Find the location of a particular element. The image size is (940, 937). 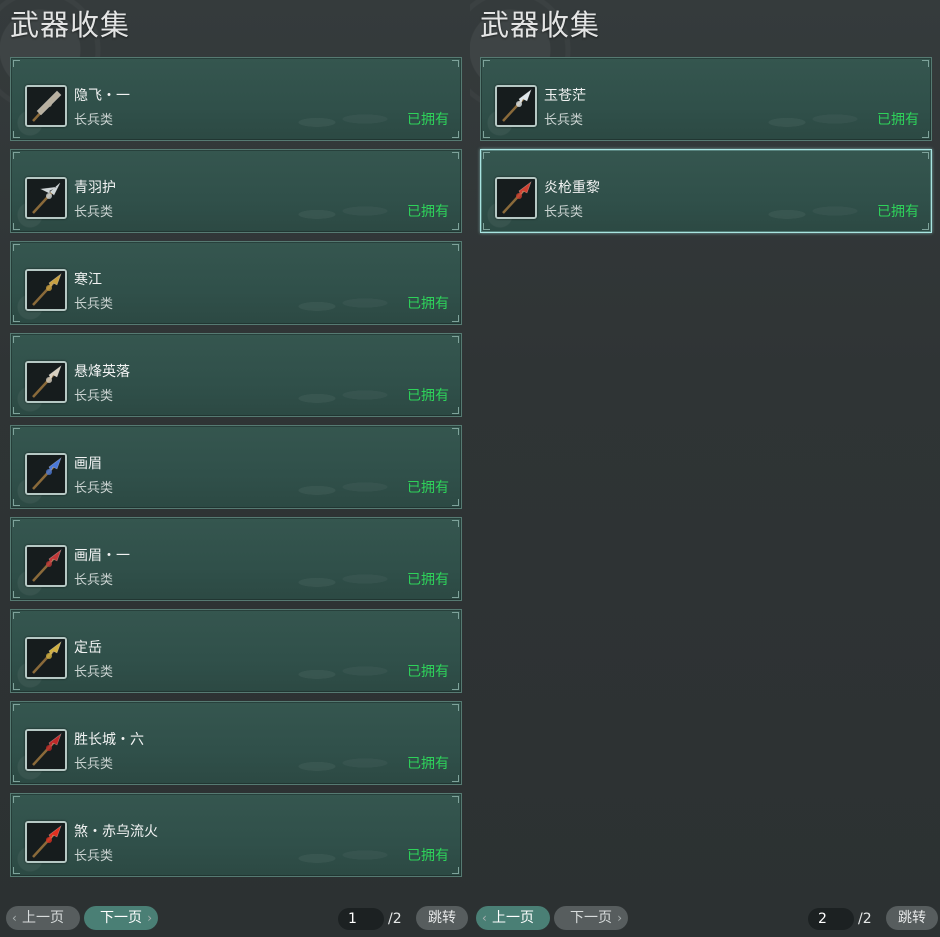

page-total: /2 is located at coordinates (865, 919).